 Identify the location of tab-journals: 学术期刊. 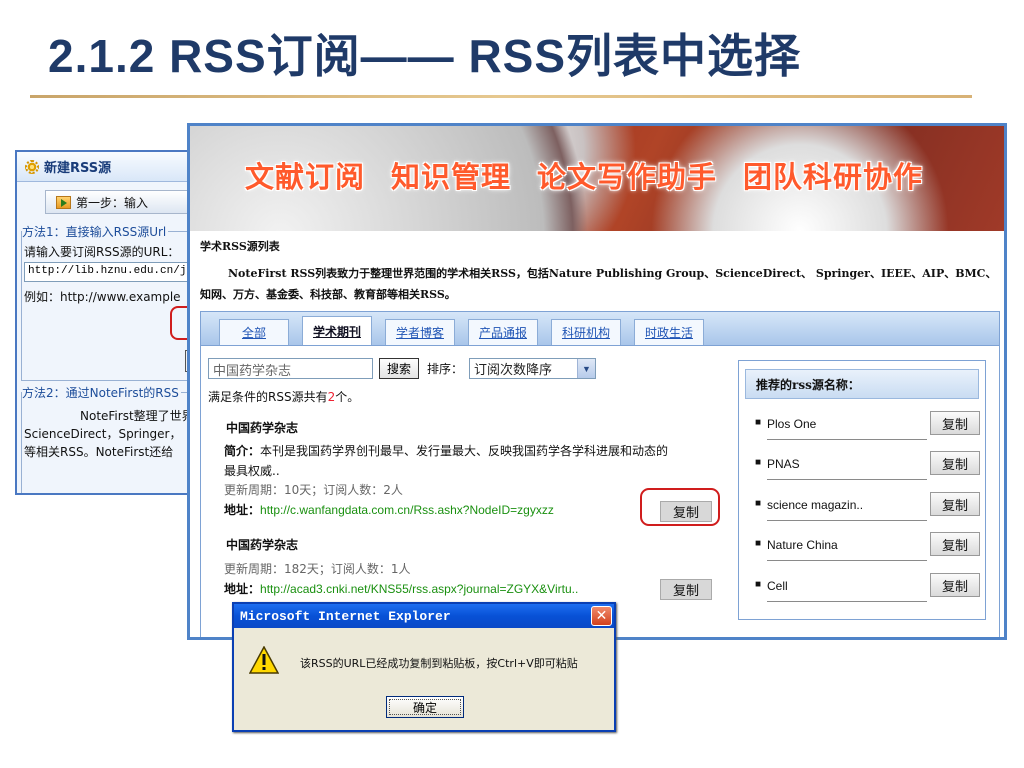
(337, 330).